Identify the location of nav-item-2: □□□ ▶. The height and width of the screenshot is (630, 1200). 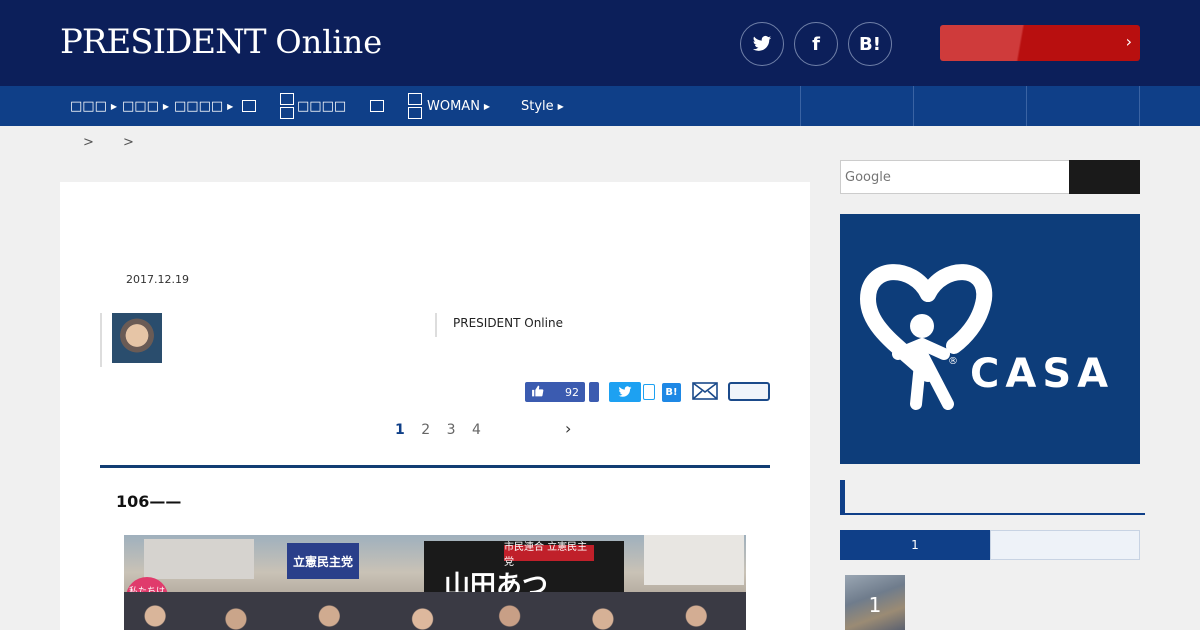
(145, 106).